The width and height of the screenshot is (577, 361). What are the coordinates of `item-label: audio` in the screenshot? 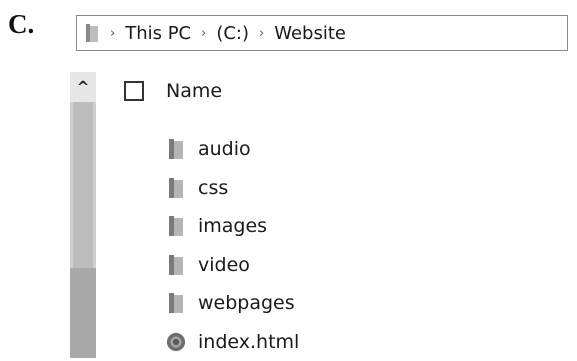 It's located at (224, 149).